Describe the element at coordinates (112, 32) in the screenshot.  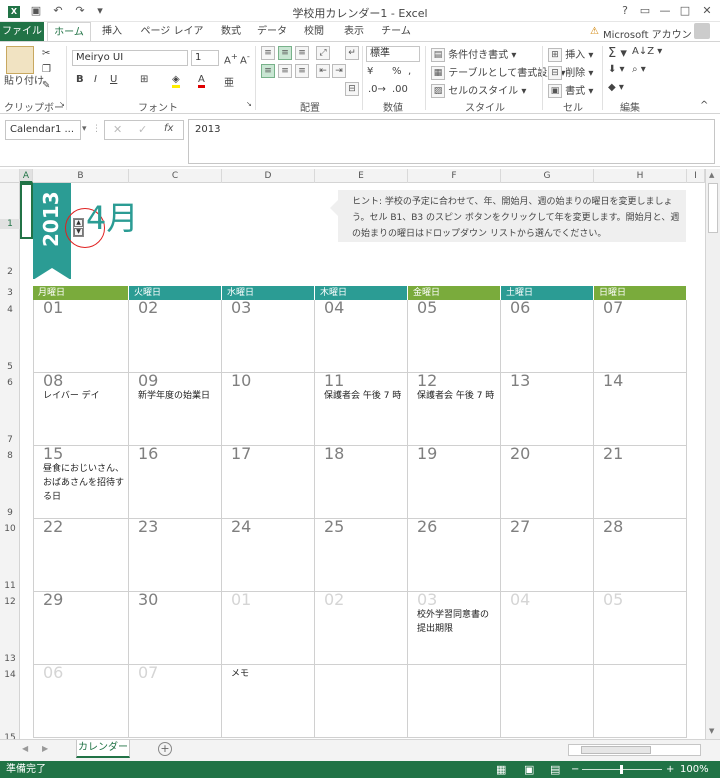
I see `tab-insert: 挿入` at that location.